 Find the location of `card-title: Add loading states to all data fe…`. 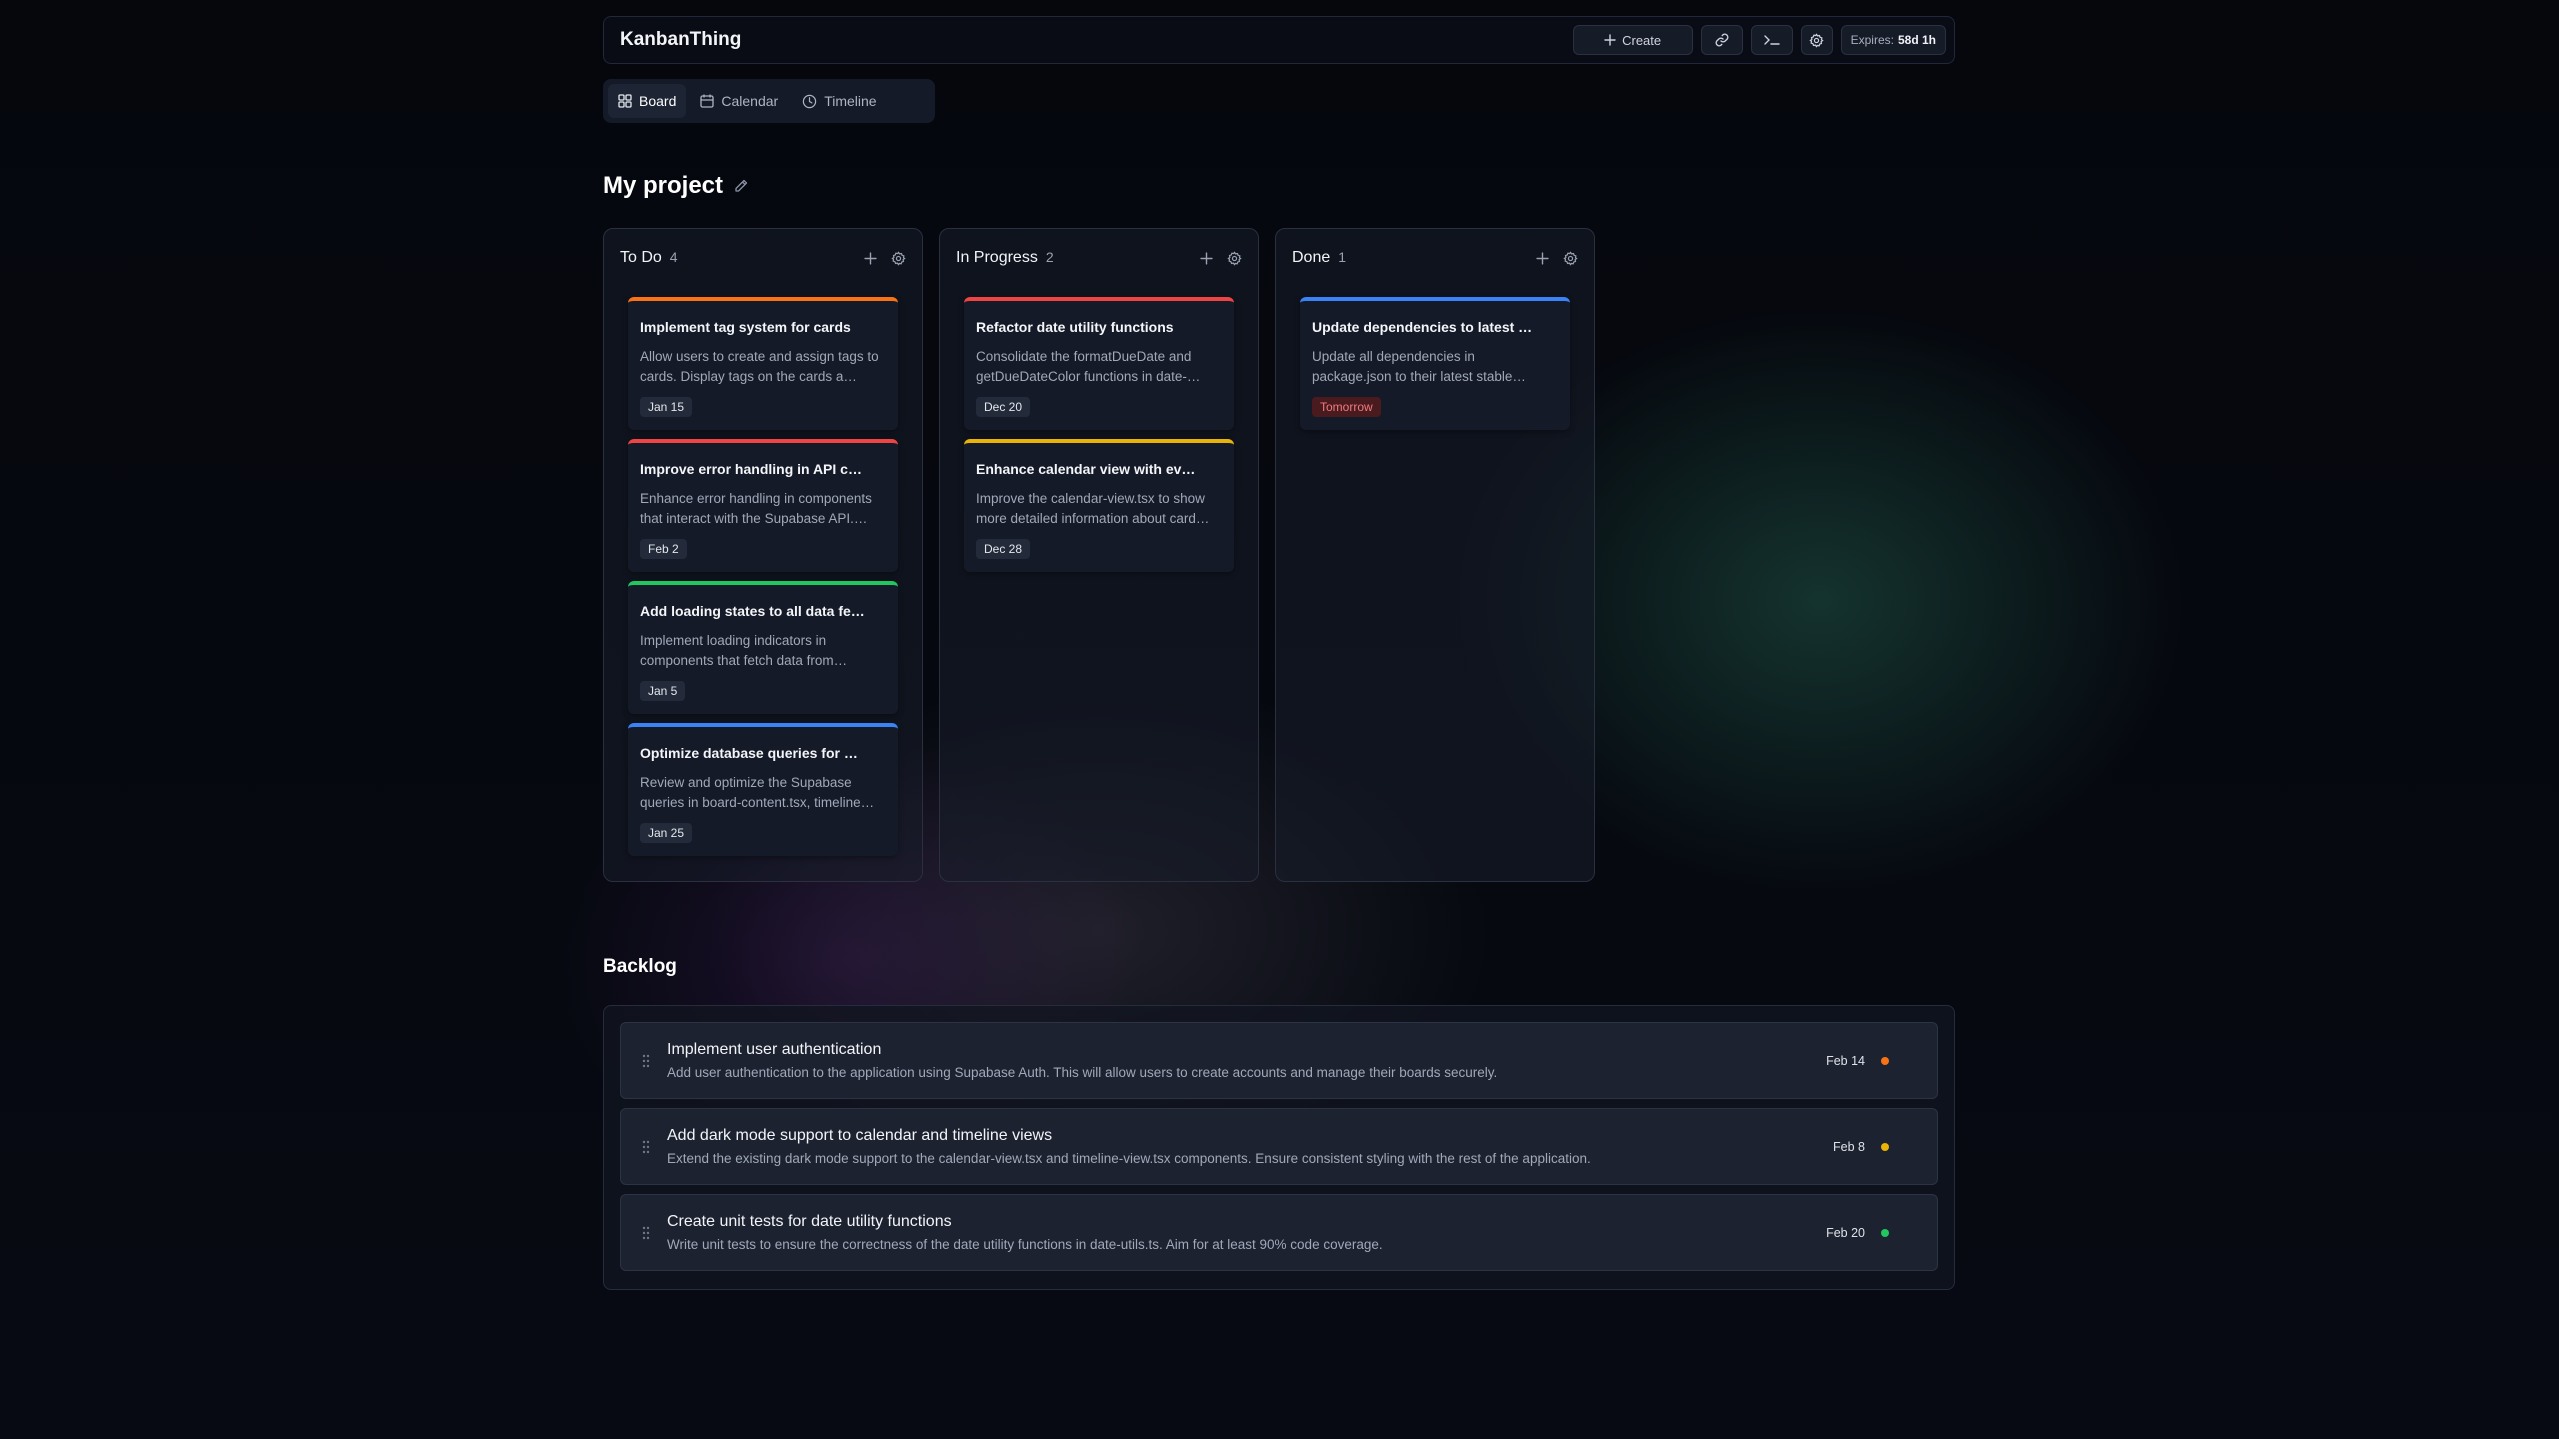

card-title: Add loading states to all data fe… is located at coordinates (752, 611).